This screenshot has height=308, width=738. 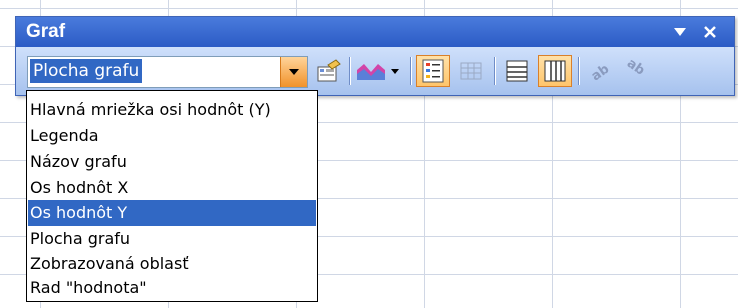 What do you see at coordinates (172, 136) in the screenshot?
I see `list-item: Legenda` at bounding box center [172, 136].